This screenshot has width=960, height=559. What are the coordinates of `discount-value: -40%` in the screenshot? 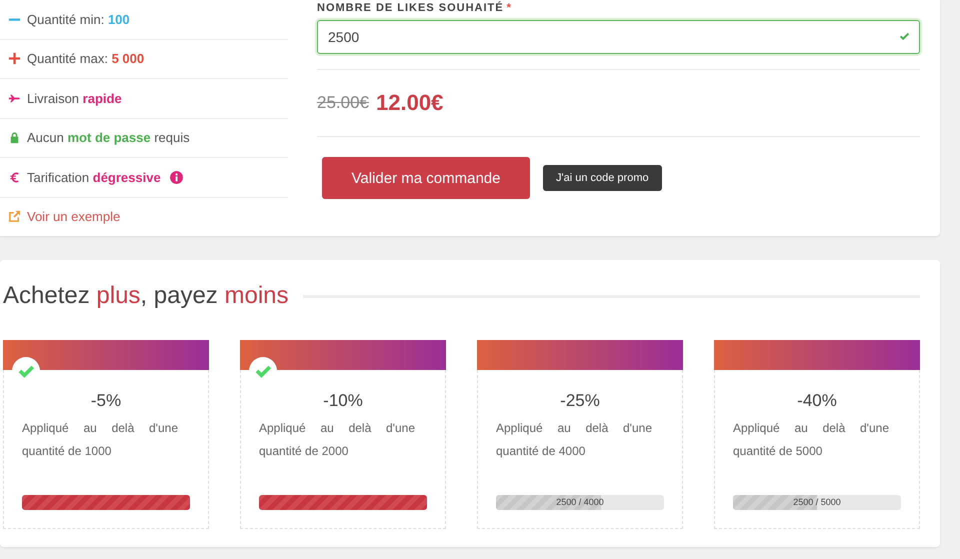 It's located at (817, 401).